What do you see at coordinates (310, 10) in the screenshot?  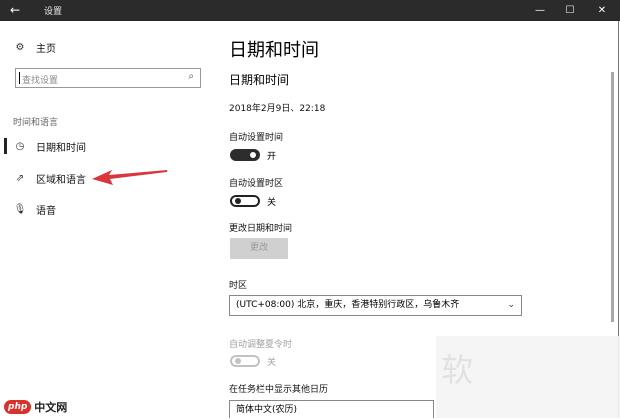 I see `title-bar: ← 设置 — ☐ ✕` at bounding box center [310, 10].